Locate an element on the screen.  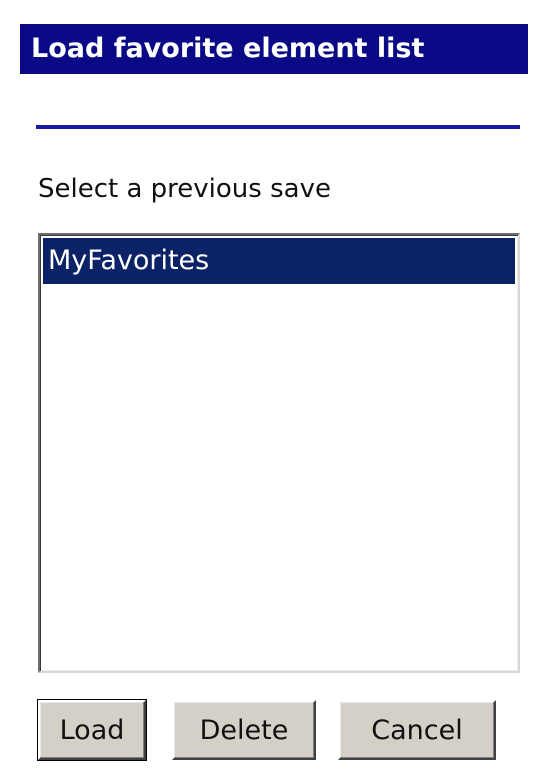
list-item-myfavorites: MyFavorites is located at coordinates (279, 261).